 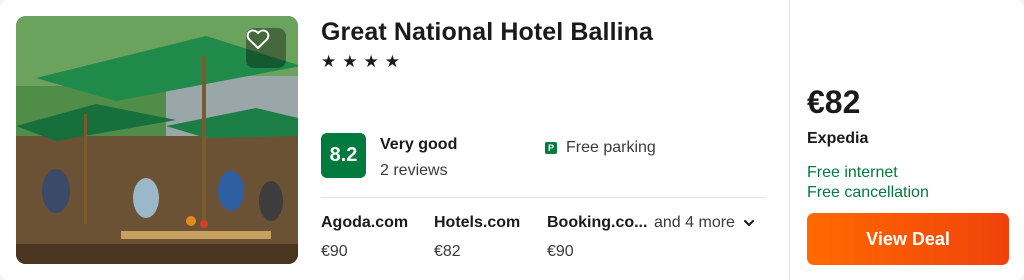 I want to click on provider-name: Hotels.com, so click(x=477, y=222).